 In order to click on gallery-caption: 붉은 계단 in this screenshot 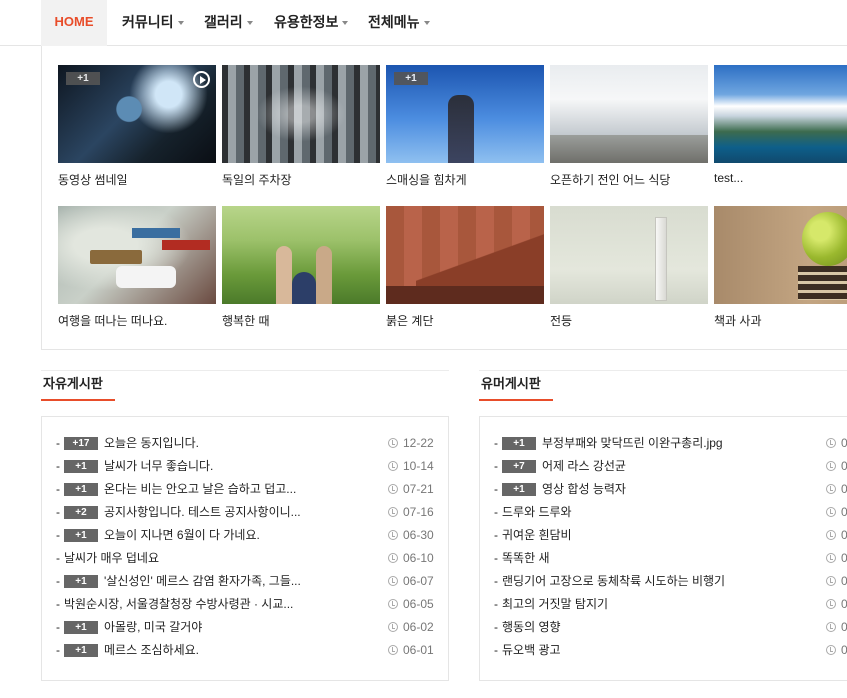, I will do `click(465, 320)`.